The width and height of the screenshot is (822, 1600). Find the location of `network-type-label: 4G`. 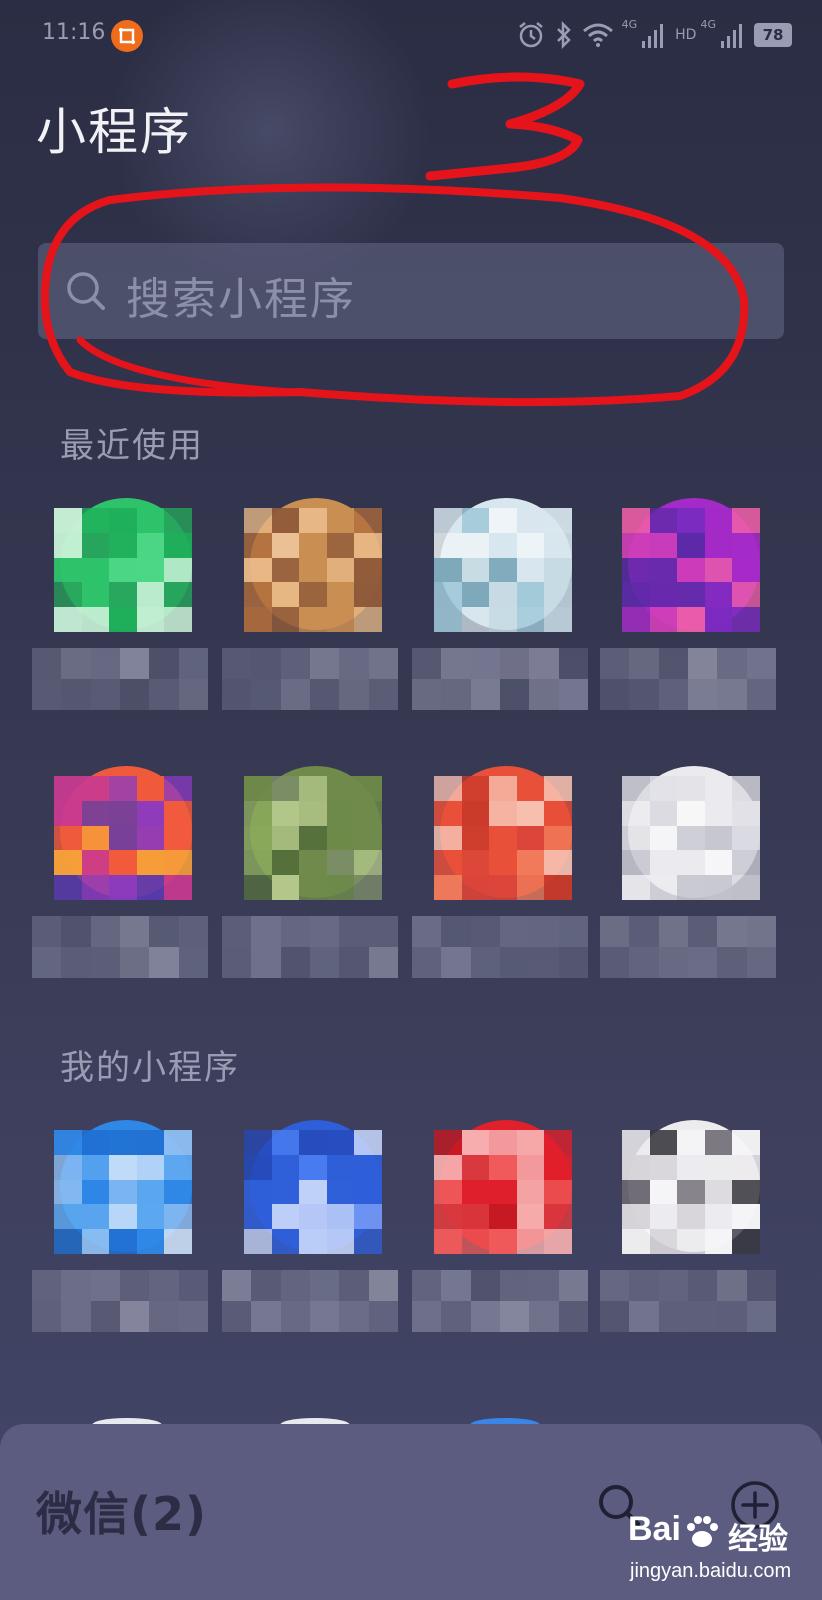

network-type-label: 4G is located at coordinates (629, 24).